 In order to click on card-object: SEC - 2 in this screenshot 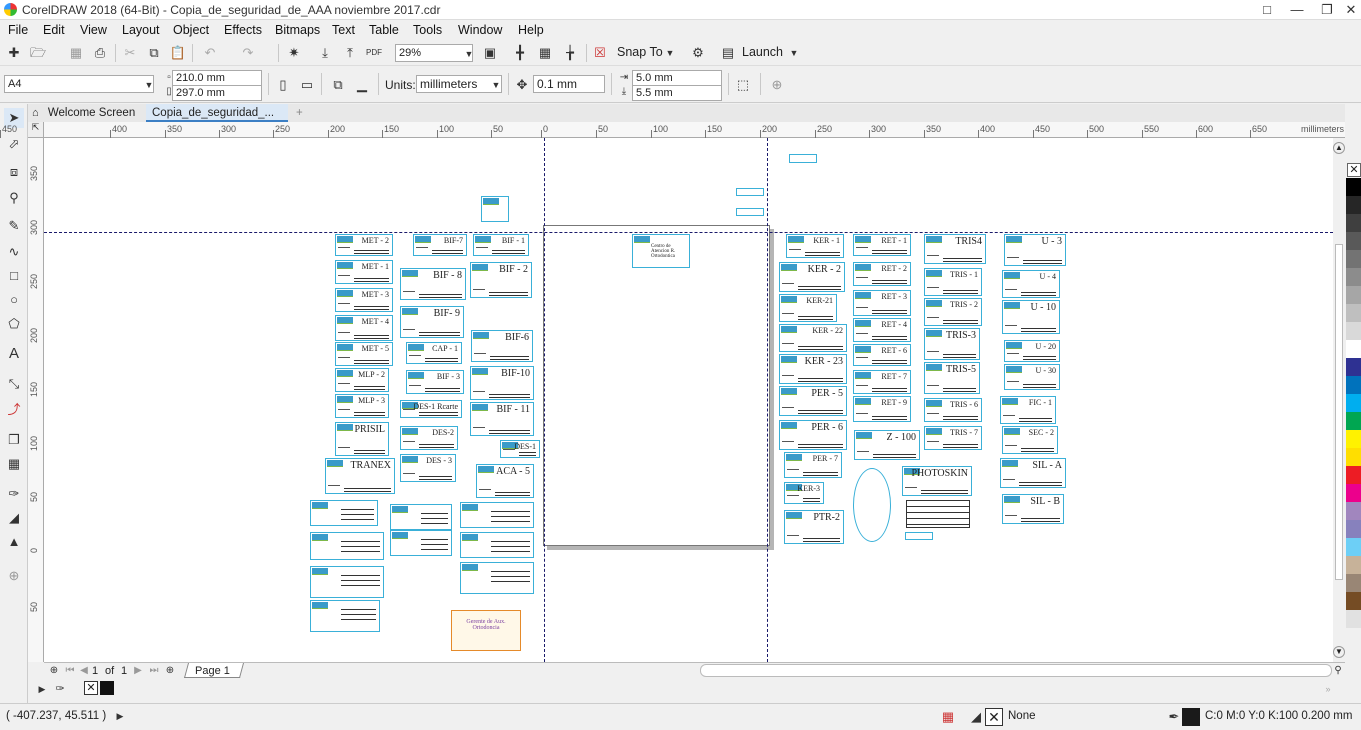, I will do `click(1030, 440)`.